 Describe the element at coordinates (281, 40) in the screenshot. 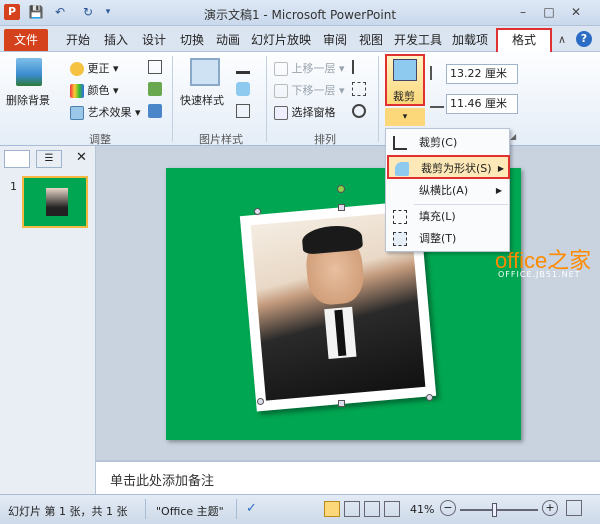

I see `tab-slideshow: 幻灯片放映` at that location.